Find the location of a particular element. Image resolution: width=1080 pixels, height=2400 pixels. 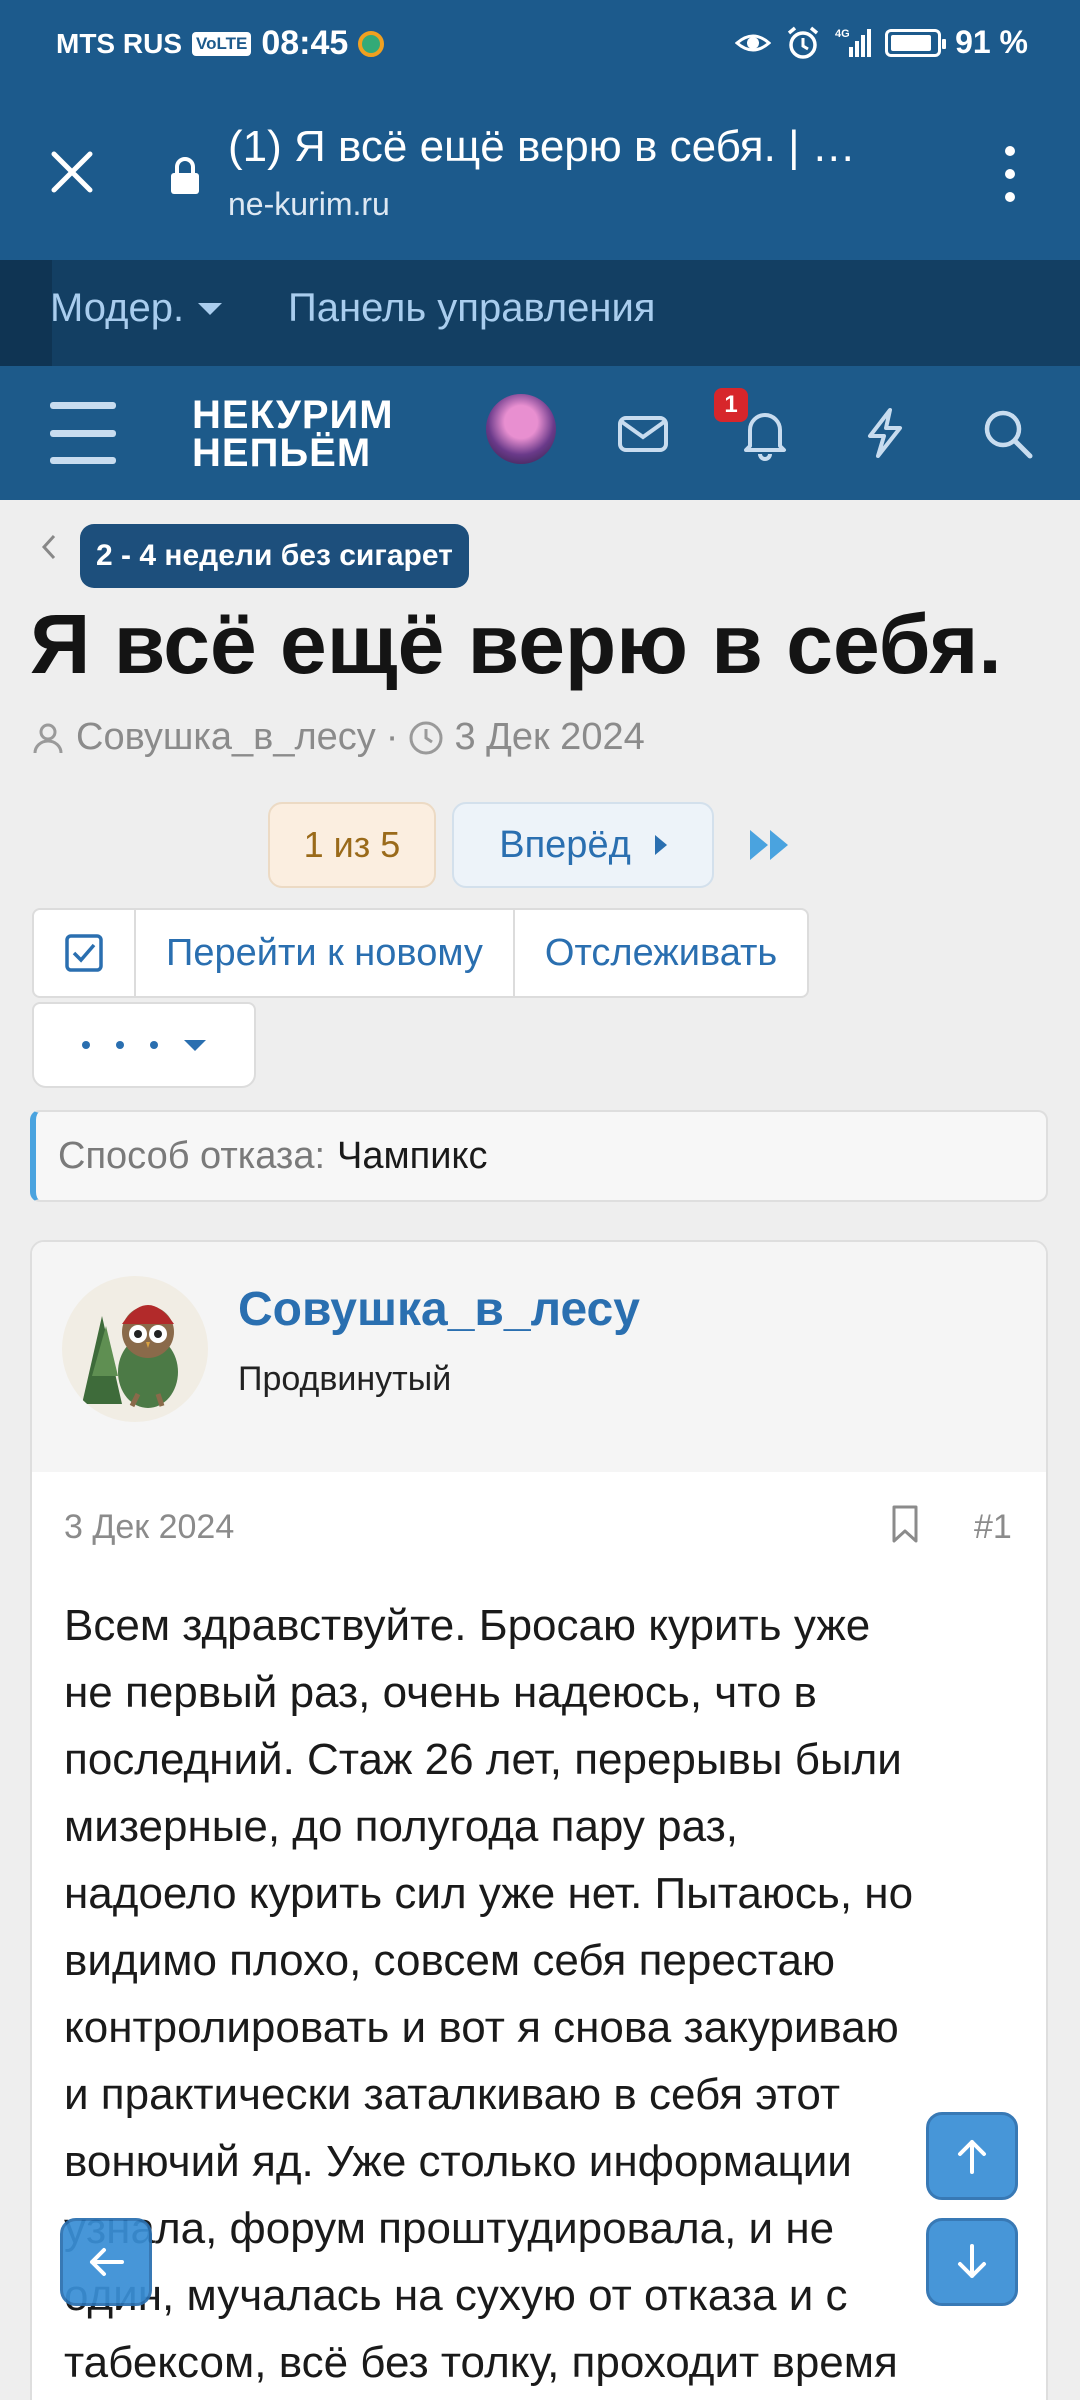

control-panel-link: Панель управления is located at coordinates (471, 308).